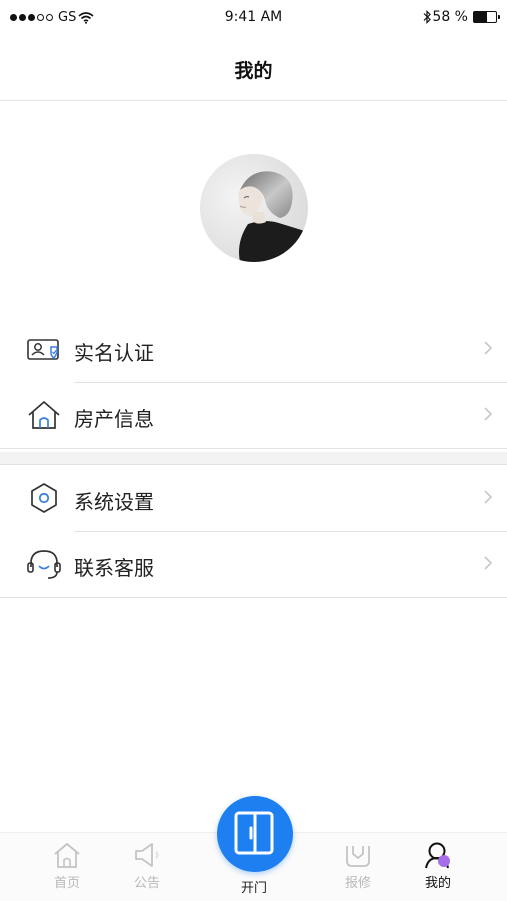  What do you see at coordinates (253, 458) in the screenshot?
I see `section-separator` at bounding box center [253, 458].